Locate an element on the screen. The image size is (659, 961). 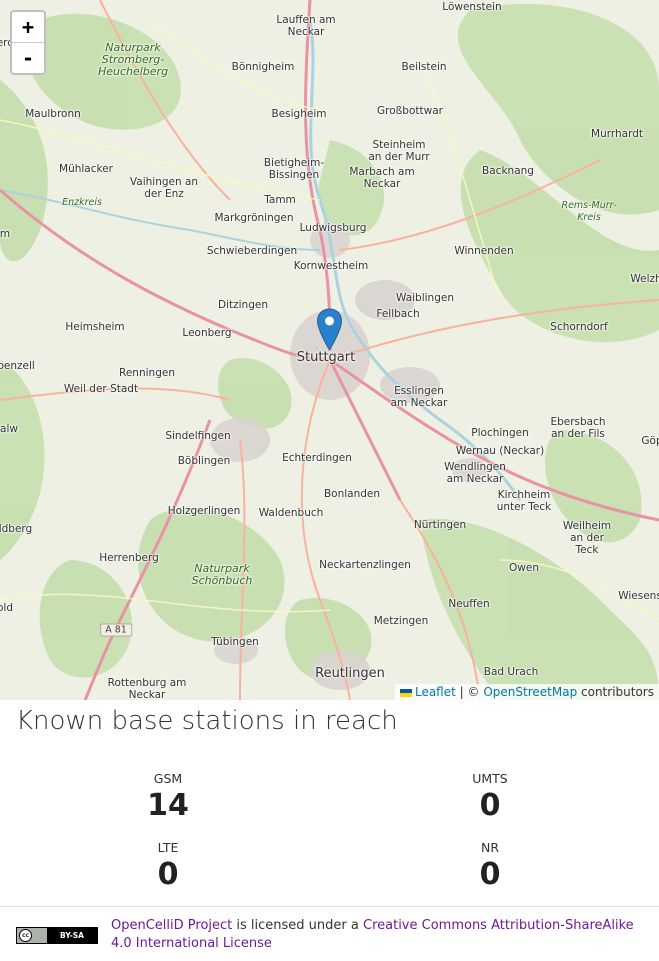
footer-divider is located at coordinates (329, 906).